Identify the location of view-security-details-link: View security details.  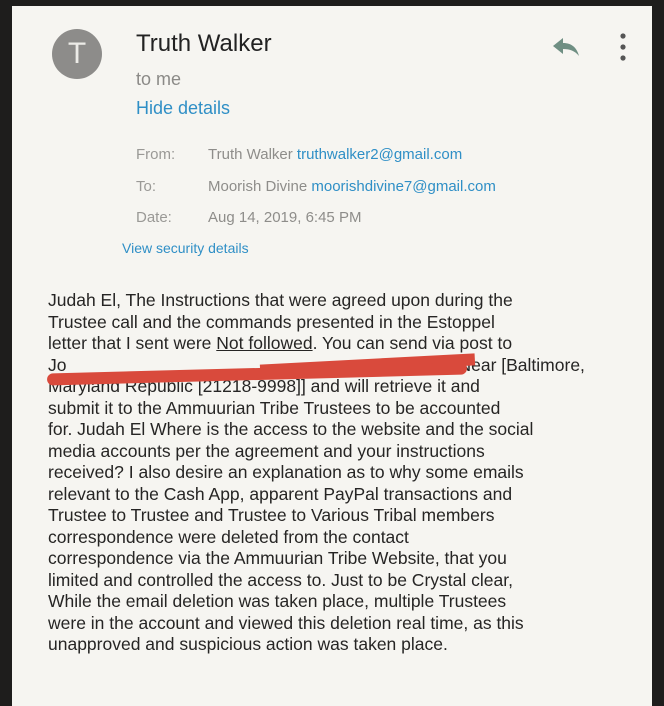
(185, 248).